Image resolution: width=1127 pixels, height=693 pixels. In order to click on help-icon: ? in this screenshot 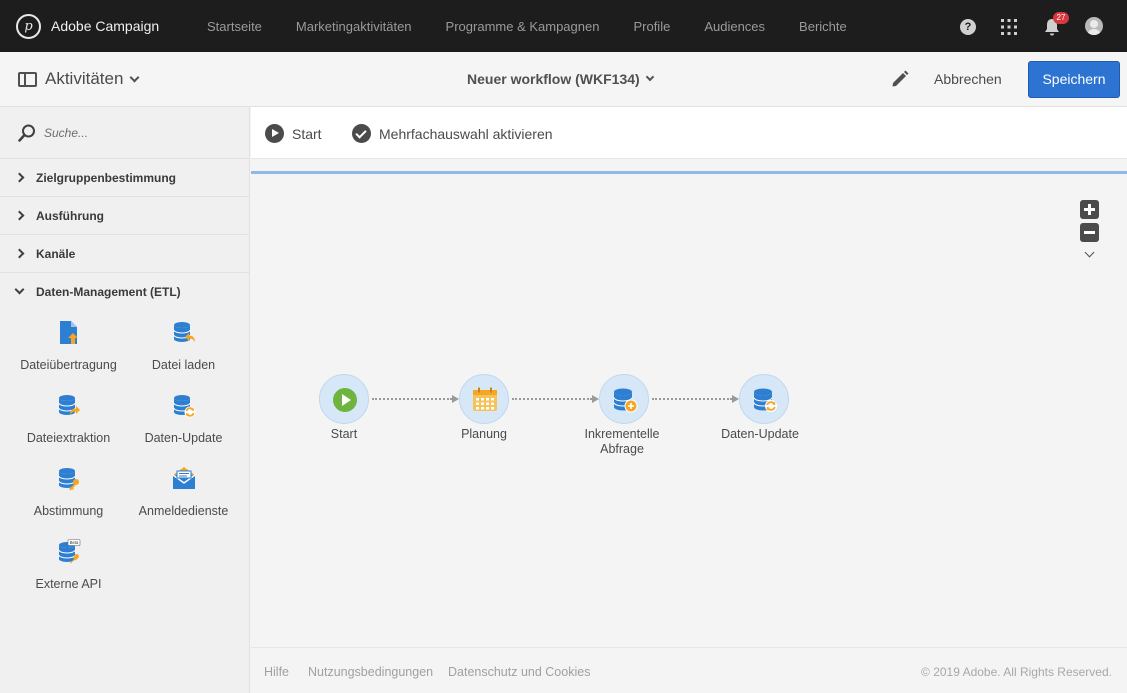, I will do `click(968, 27)`.